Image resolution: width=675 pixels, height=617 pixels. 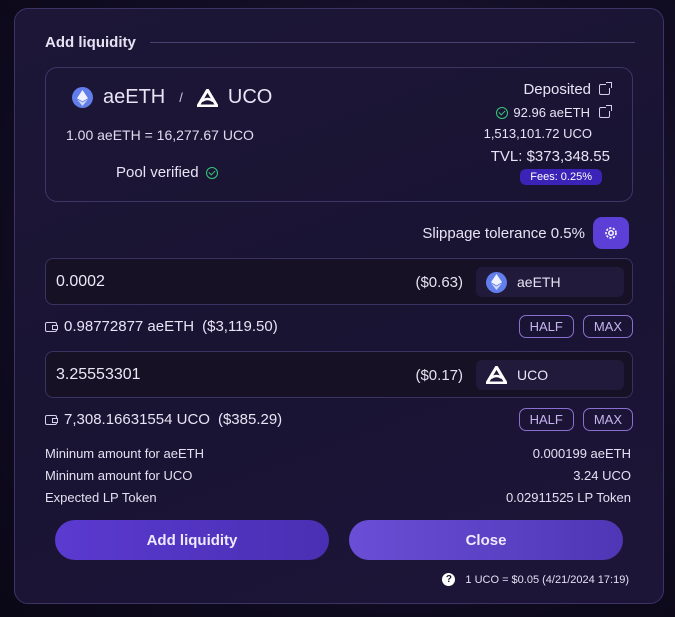 I want to click on token1-amount-input: 0.0002, so click(x=80, y=282).